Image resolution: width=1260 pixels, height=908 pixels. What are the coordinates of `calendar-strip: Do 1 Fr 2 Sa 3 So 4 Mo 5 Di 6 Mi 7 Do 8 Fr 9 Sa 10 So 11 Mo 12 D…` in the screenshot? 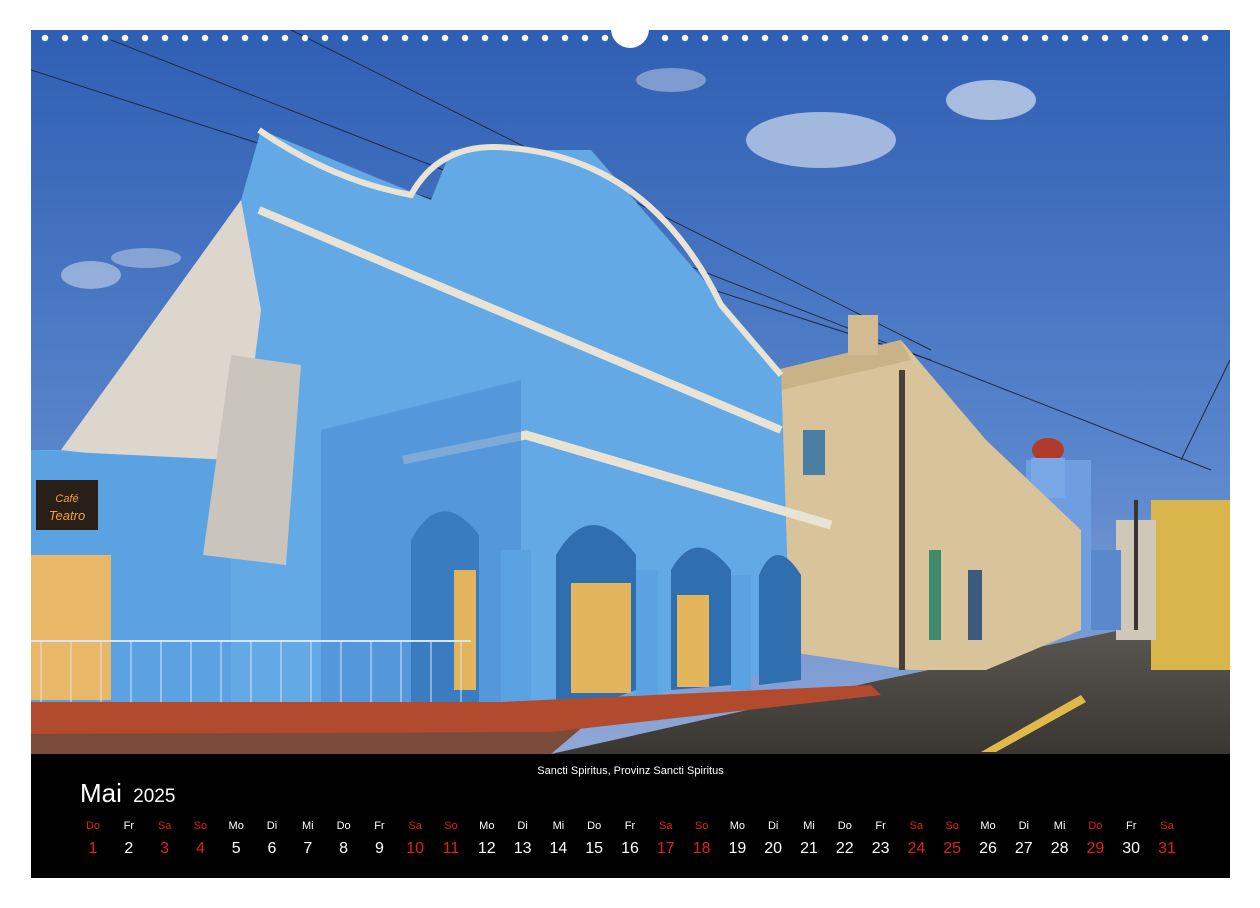 It's located at (630, 843).